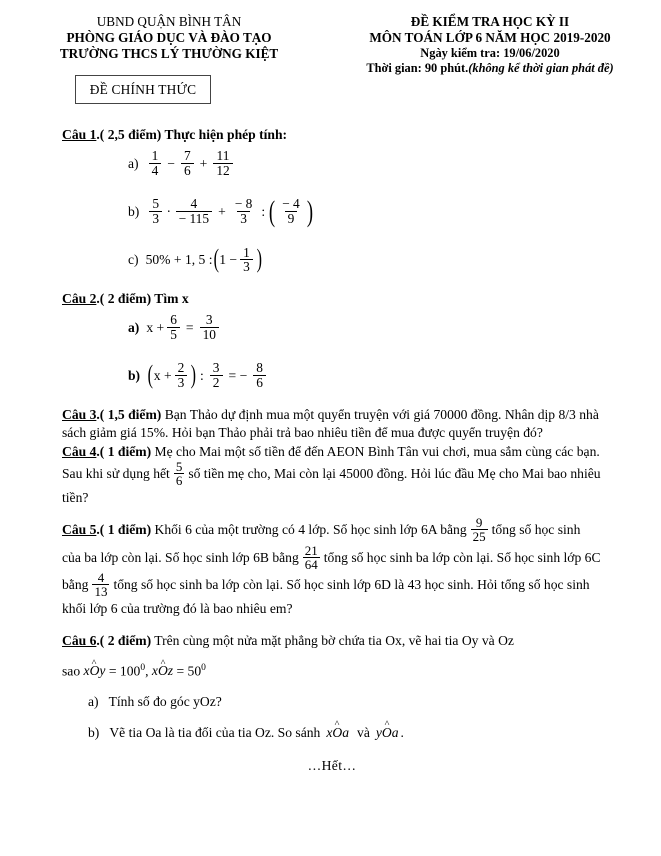  I want to click on question-6-points: .( 2 điểm), so click(124, 641).